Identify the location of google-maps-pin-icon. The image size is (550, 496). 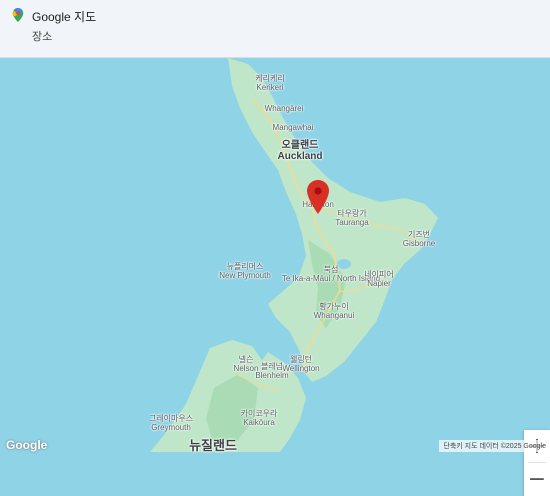
(18, 15).